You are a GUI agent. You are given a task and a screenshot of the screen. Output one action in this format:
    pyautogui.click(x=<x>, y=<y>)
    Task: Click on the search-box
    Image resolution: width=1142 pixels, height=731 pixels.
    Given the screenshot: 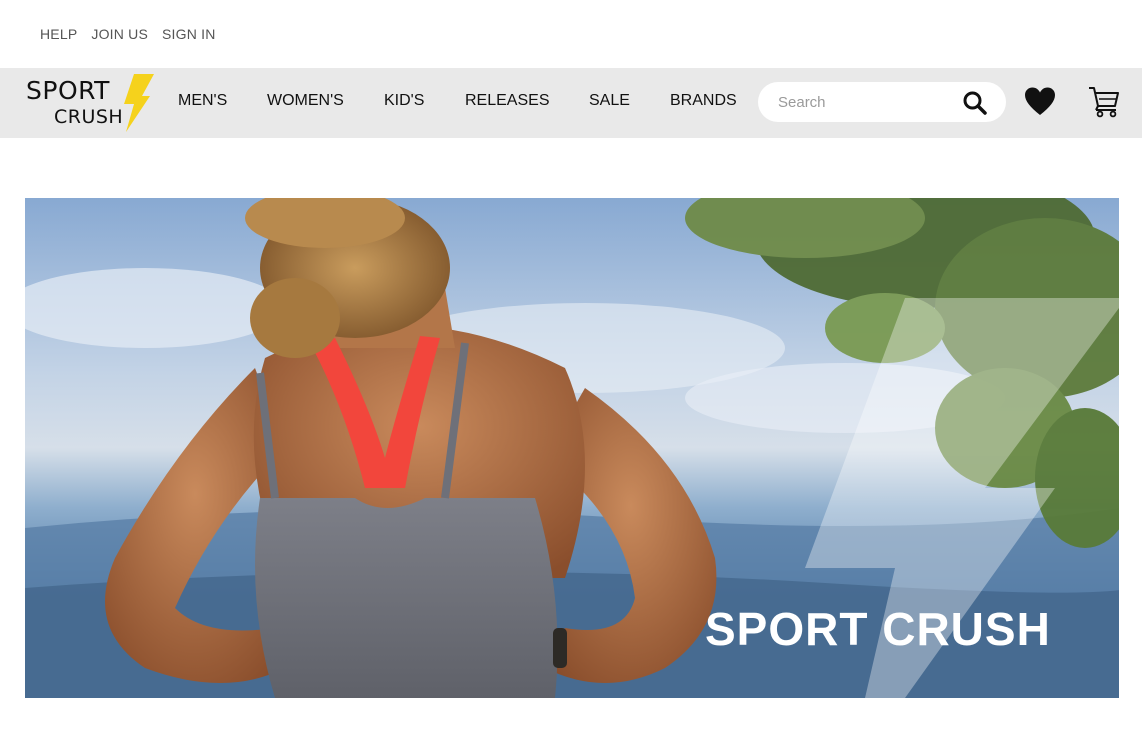 What is the action you would take?
    pyautogui.click(x=882, y=102)
    